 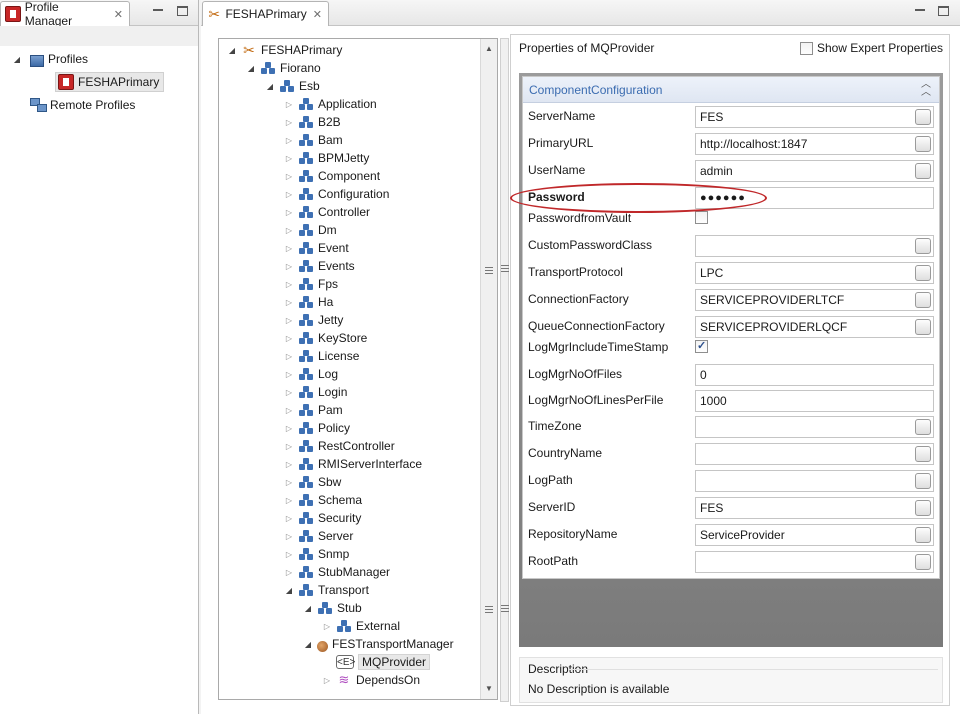 What do you see at coordinates (65, 14) in the screenshot?
I see `tab-profile-manager: Profile Manager ✕` at bounding box center [65, 14].